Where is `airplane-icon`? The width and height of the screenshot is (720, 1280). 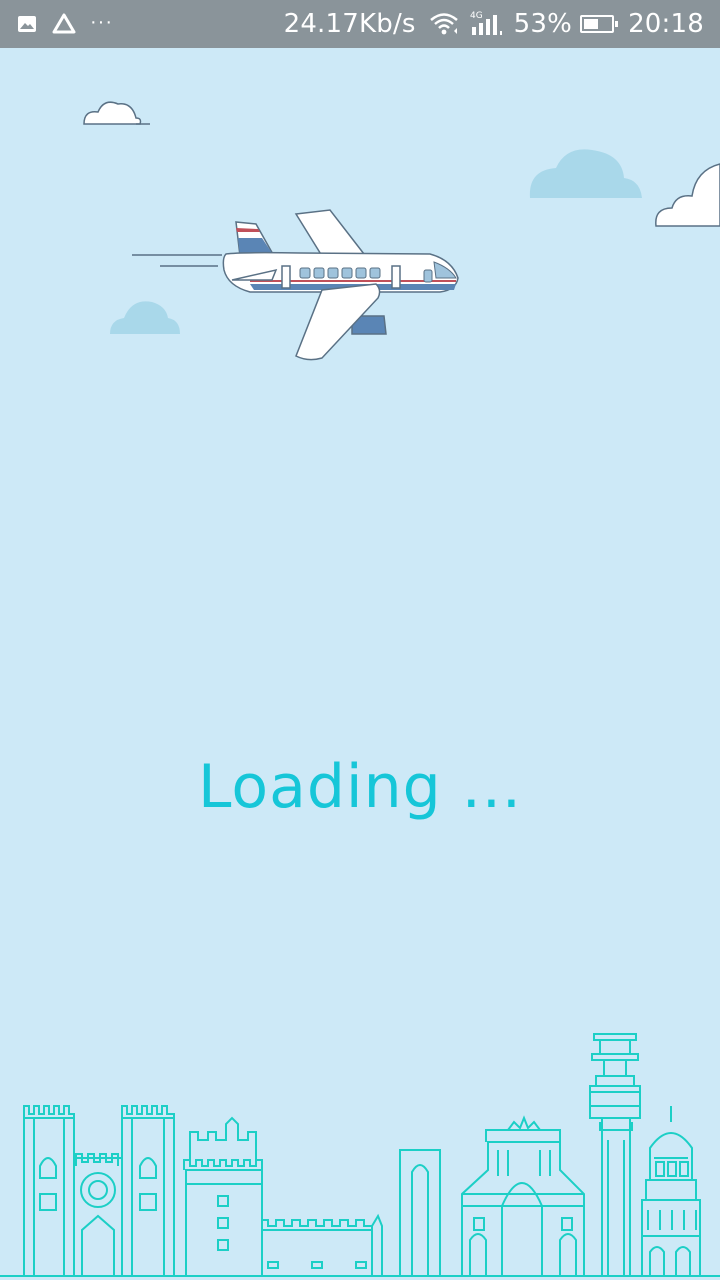
airplane-icon is located at coordinates (340, 285).